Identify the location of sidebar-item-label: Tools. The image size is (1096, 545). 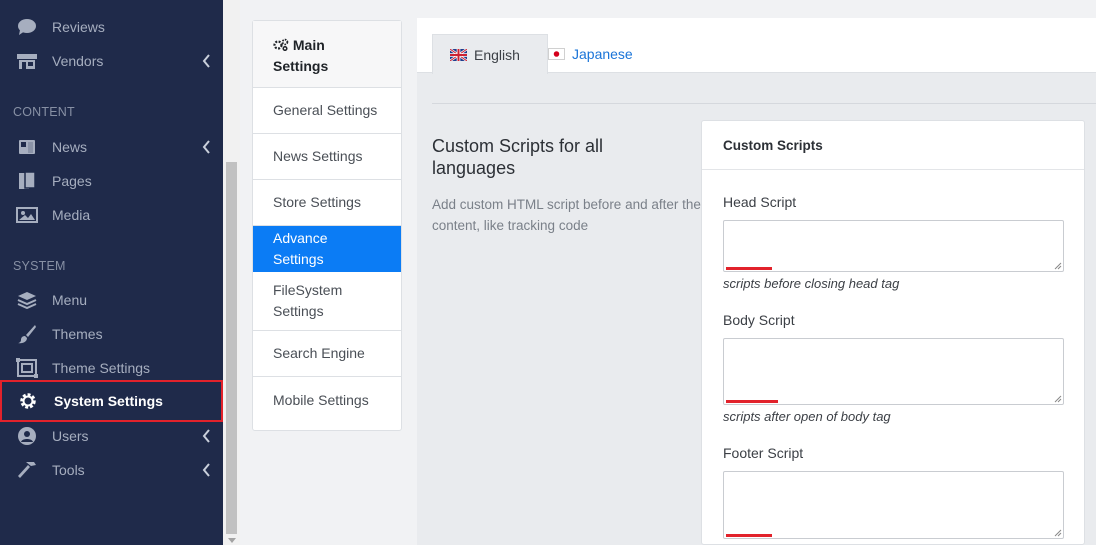
(68, 470).